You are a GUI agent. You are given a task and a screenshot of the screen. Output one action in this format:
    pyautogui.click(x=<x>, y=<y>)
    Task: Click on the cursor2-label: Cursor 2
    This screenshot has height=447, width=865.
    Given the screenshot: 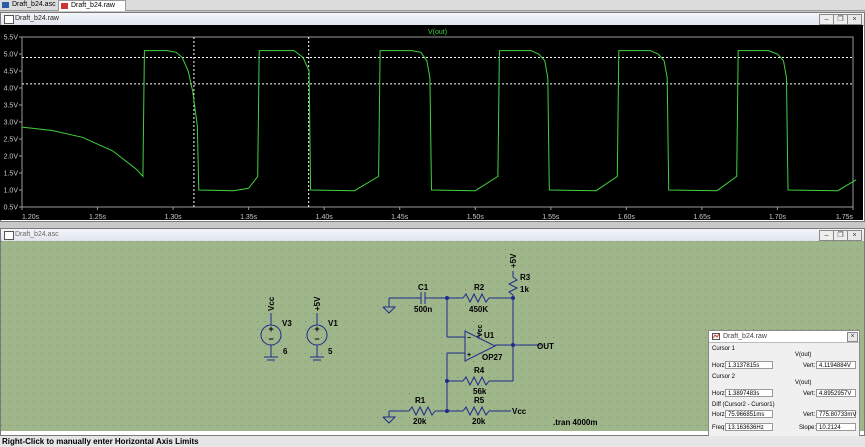 What is the action you would take?
    pyautogui.click(x=724, y=377)
    